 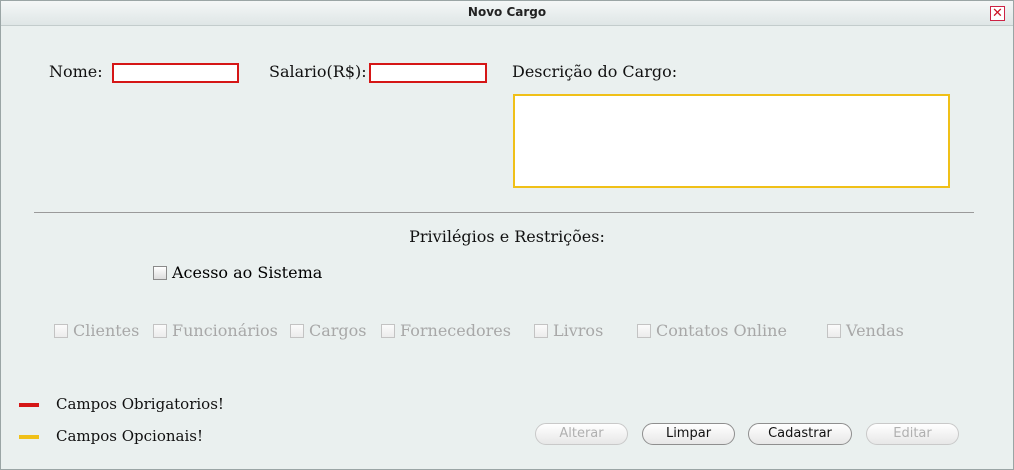 I want to click on fornecedores-label: Fornecedores, so click(x=455, y=330).